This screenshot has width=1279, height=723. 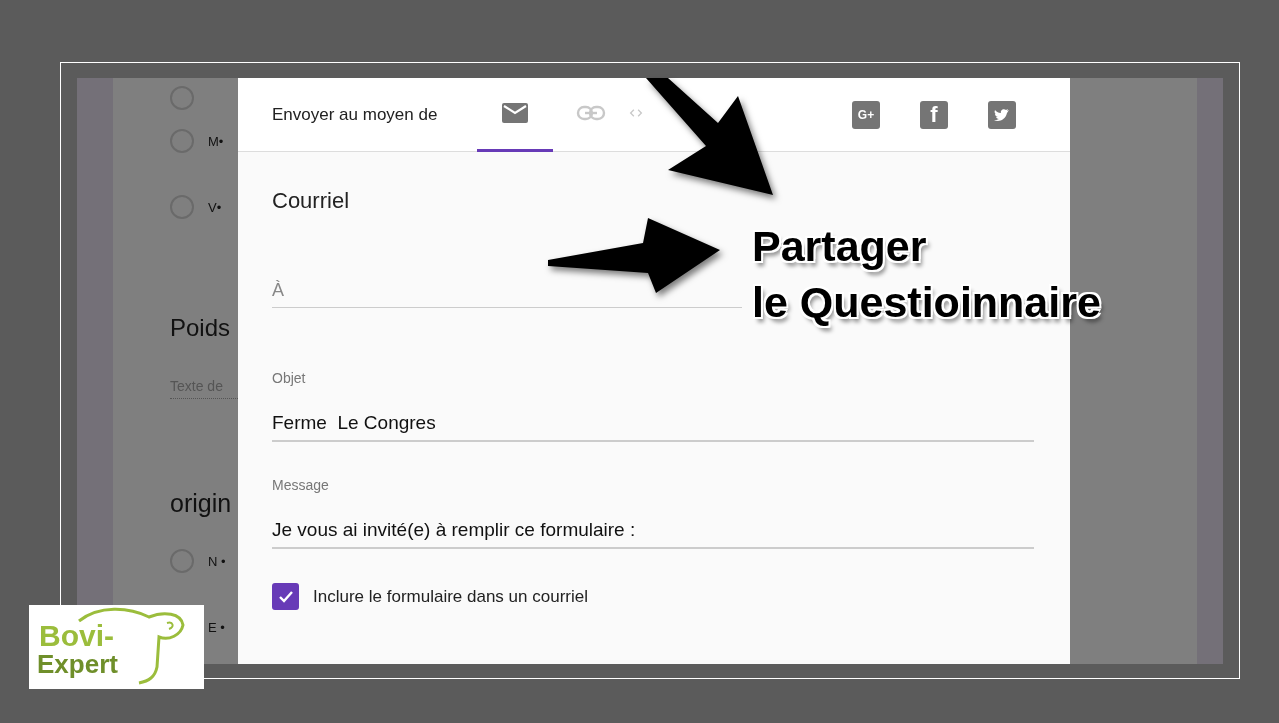 What do you see at coordinates (217, 561) in the screenshot?
I see `option-label: N •` at bounding box center [217, 561].